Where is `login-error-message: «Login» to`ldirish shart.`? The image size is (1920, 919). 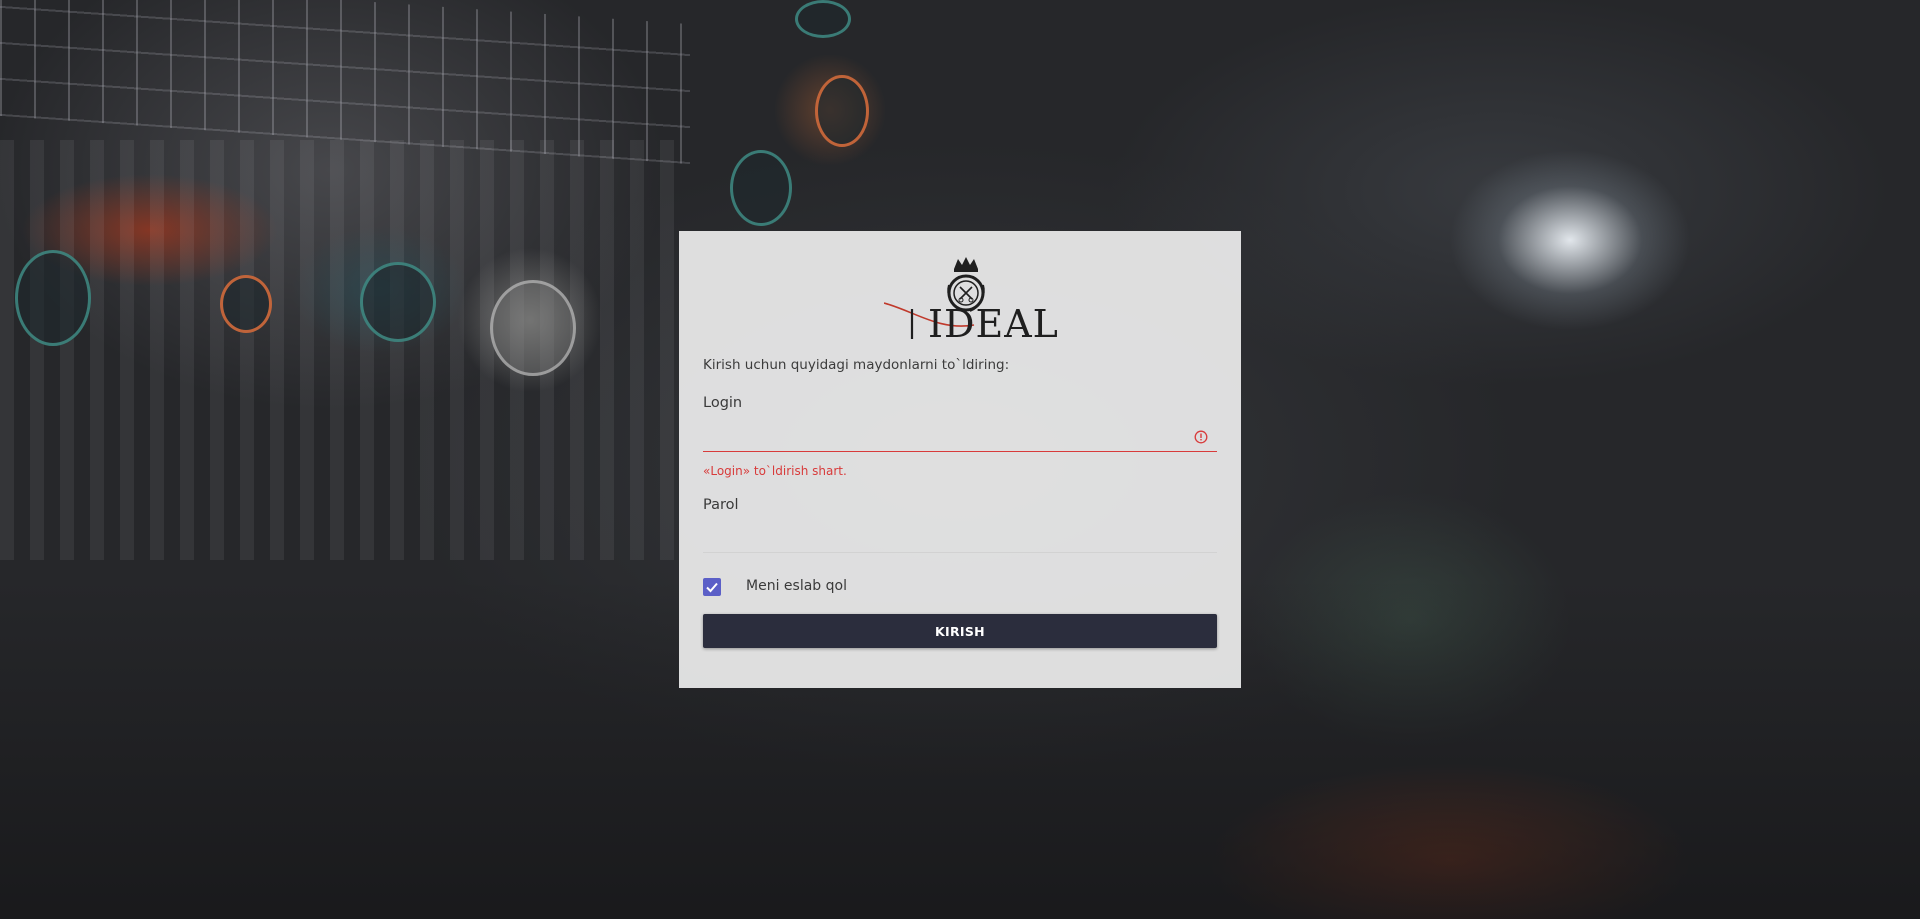
login-error-message: «Login» to`ldirish shart. is located at coordinates (775, 471).